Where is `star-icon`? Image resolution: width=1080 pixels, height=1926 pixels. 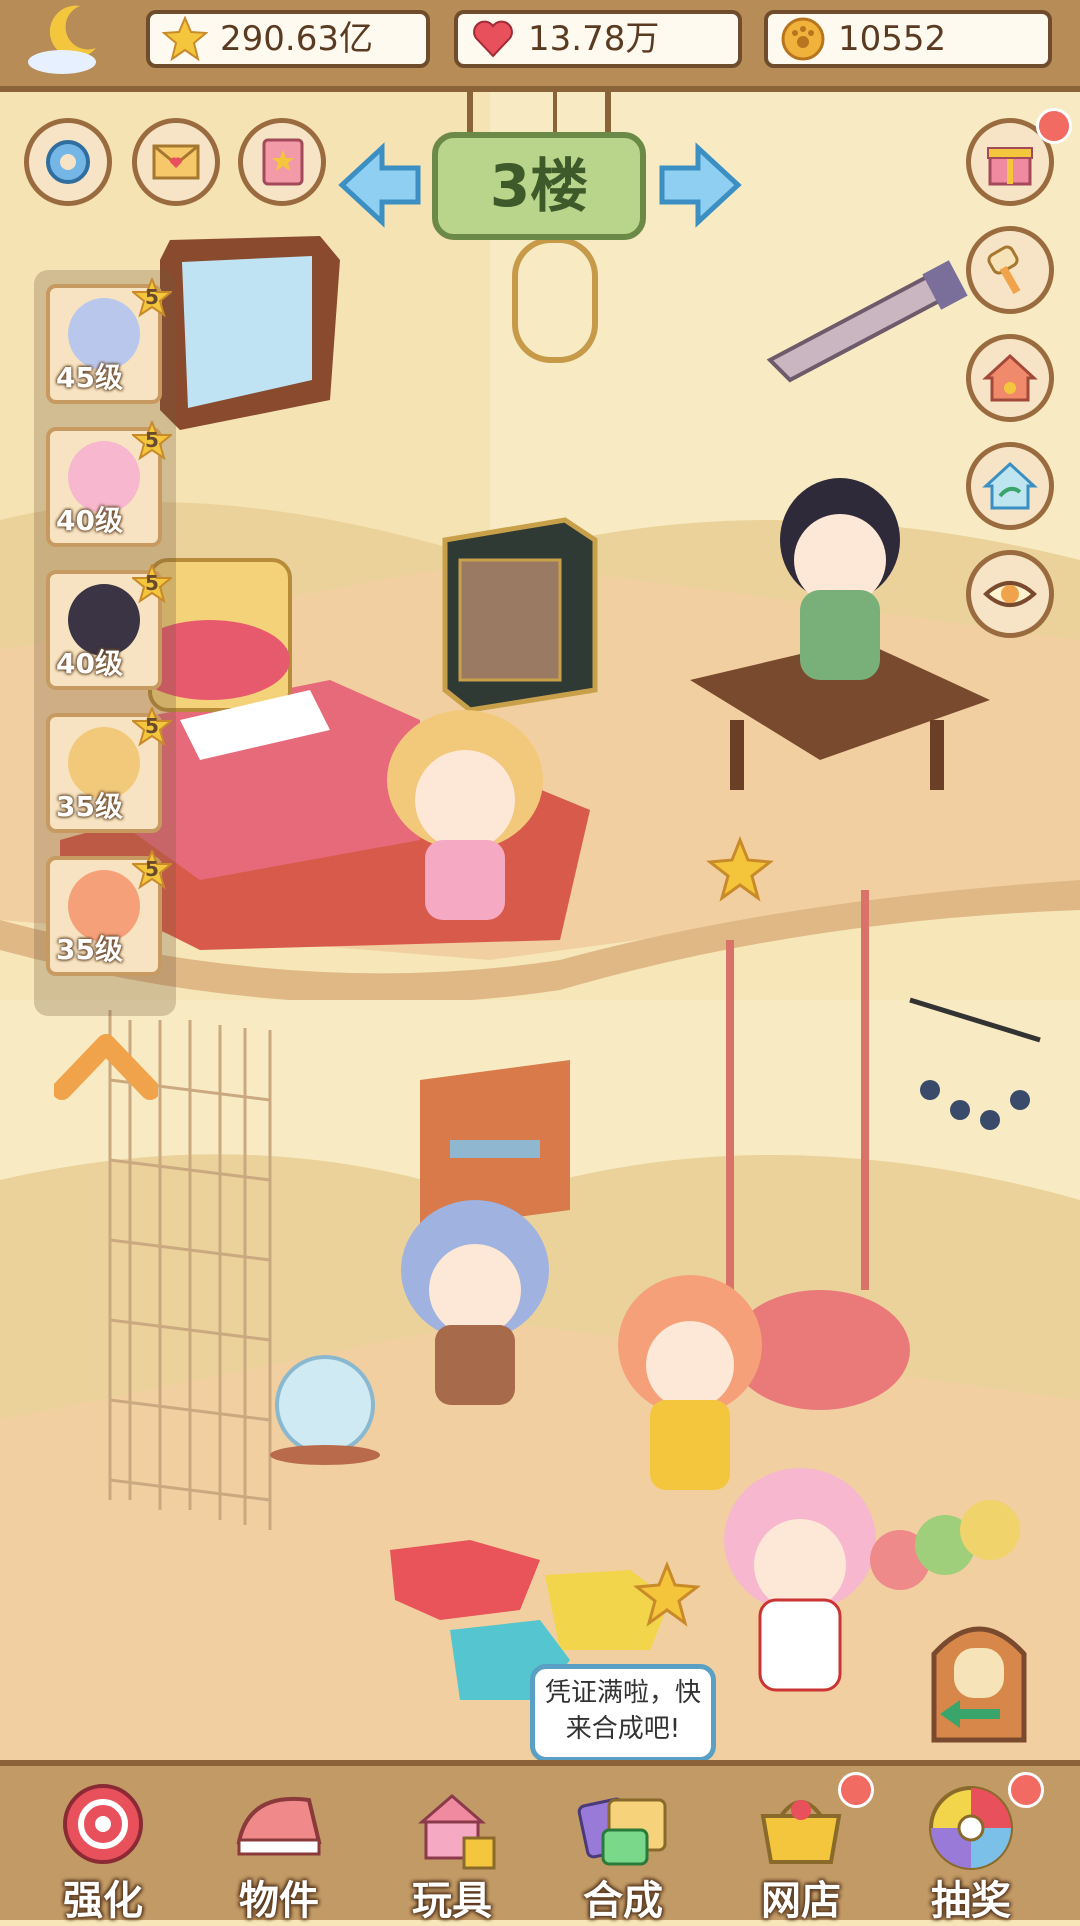
star-icon is located at coordinates (185, 39).